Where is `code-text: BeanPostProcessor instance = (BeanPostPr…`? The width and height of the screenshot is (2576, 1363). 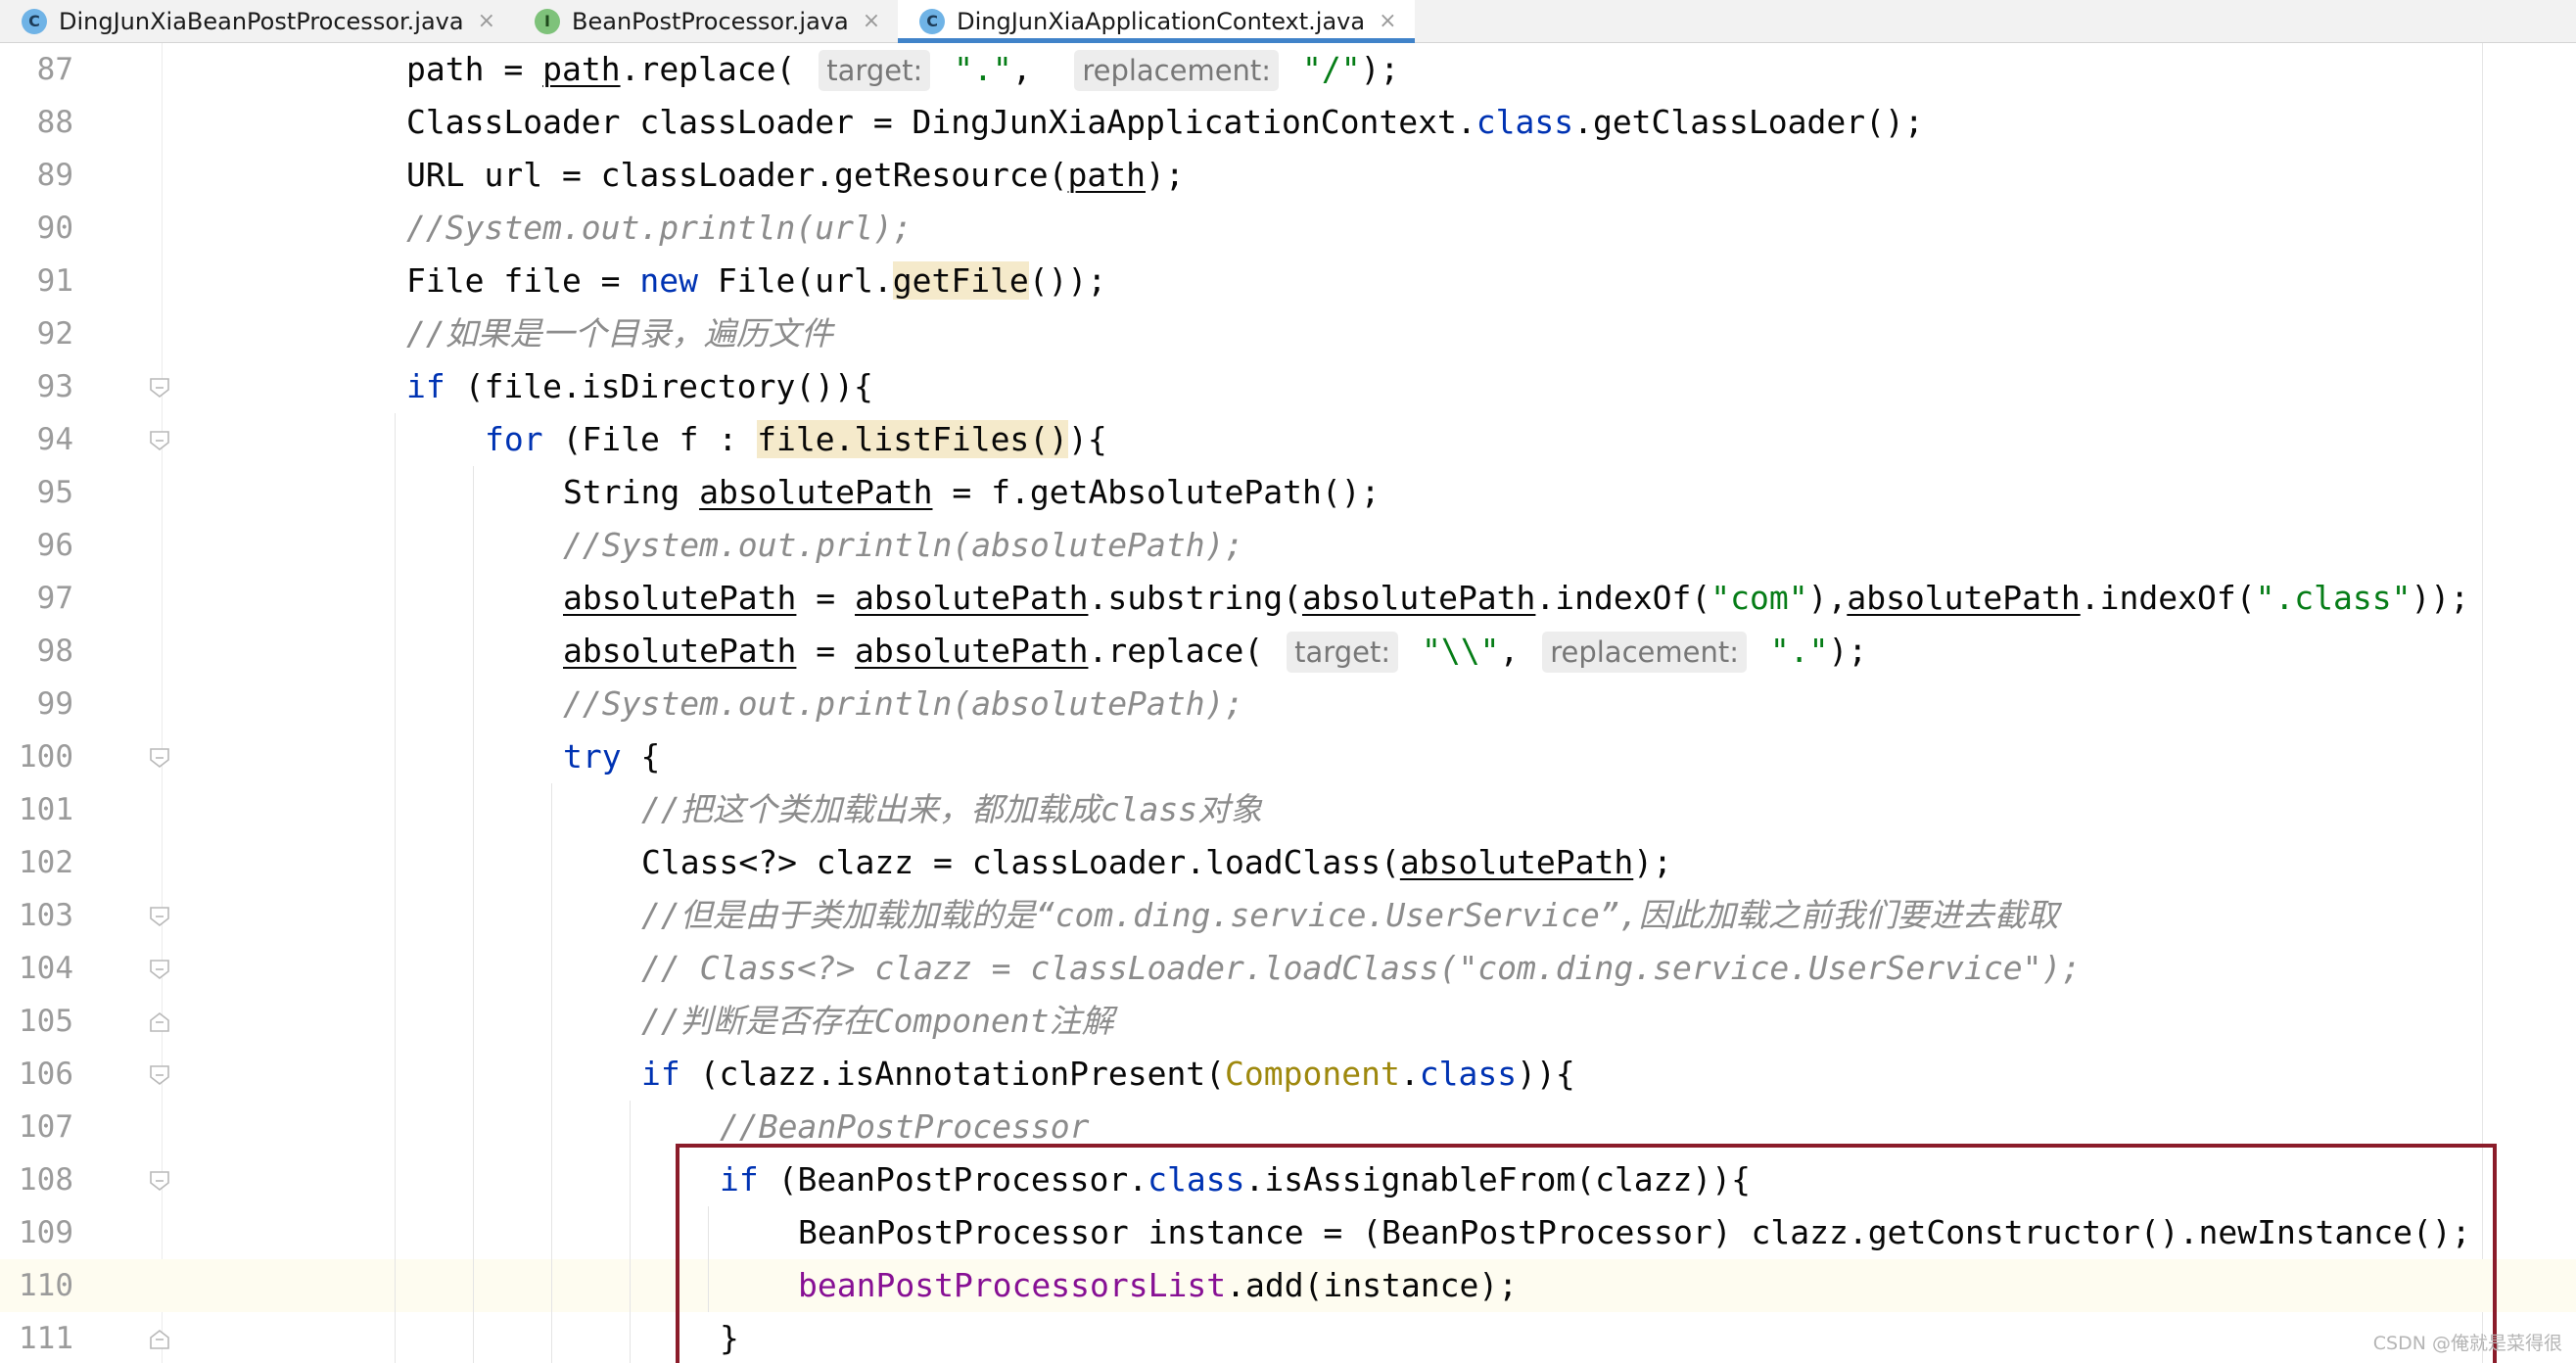 code-text: BeanPostProcessor instance = (BeanPostPr… is located at coordinates (1635, 1232).